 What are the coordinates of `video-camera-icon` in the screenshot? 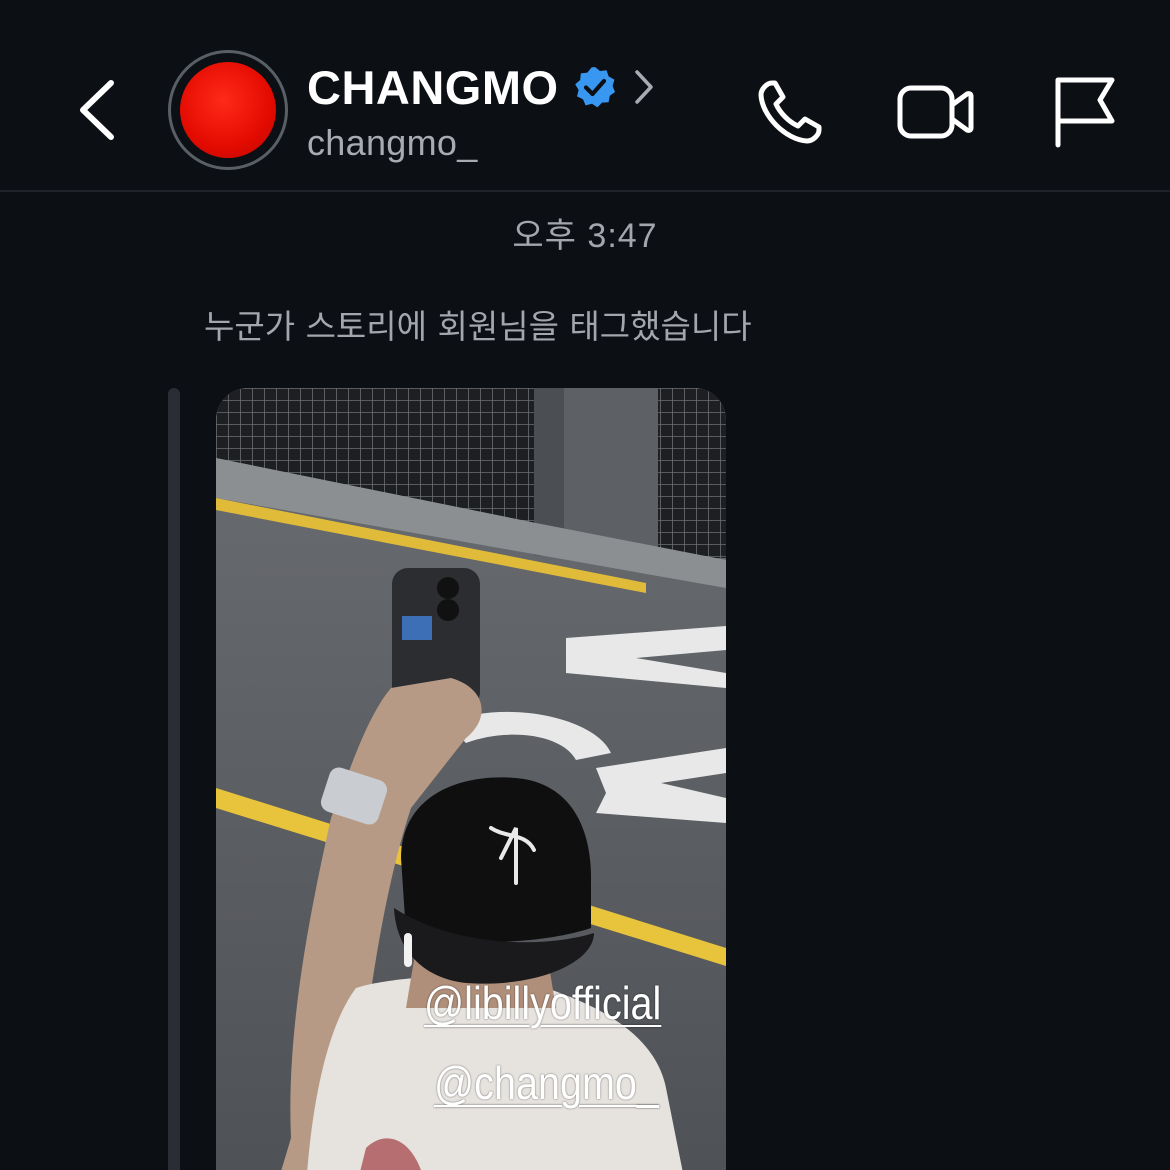 It's located at (935, 112).